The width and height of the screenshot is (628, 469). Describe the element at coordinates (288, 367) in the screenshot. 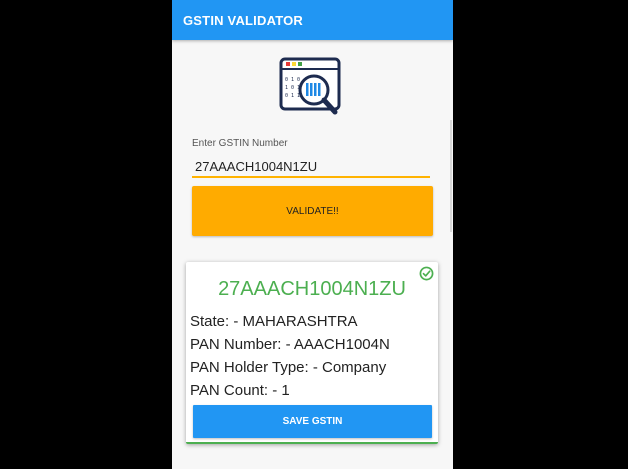

I see `pan-holder-type-text: PAN Holder Type: - Company` at that location.